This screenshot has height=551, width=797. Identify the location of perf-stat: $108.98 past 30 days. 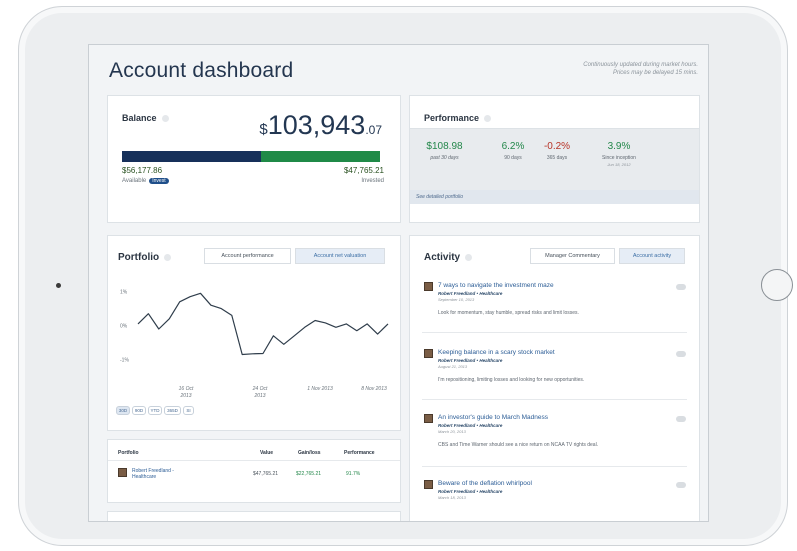
(444, 151).